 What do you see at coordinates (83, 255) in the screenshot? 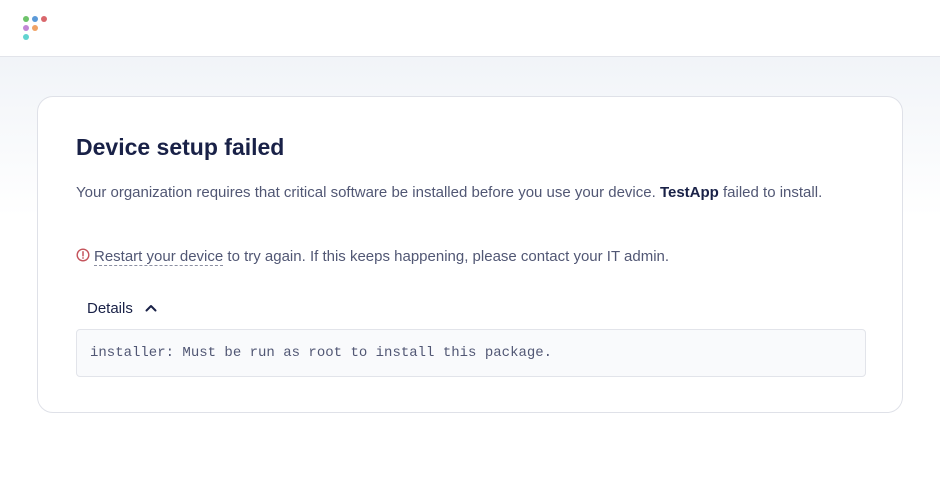
I see `exclamation-circle-icon` at bounding box center [83, 255].